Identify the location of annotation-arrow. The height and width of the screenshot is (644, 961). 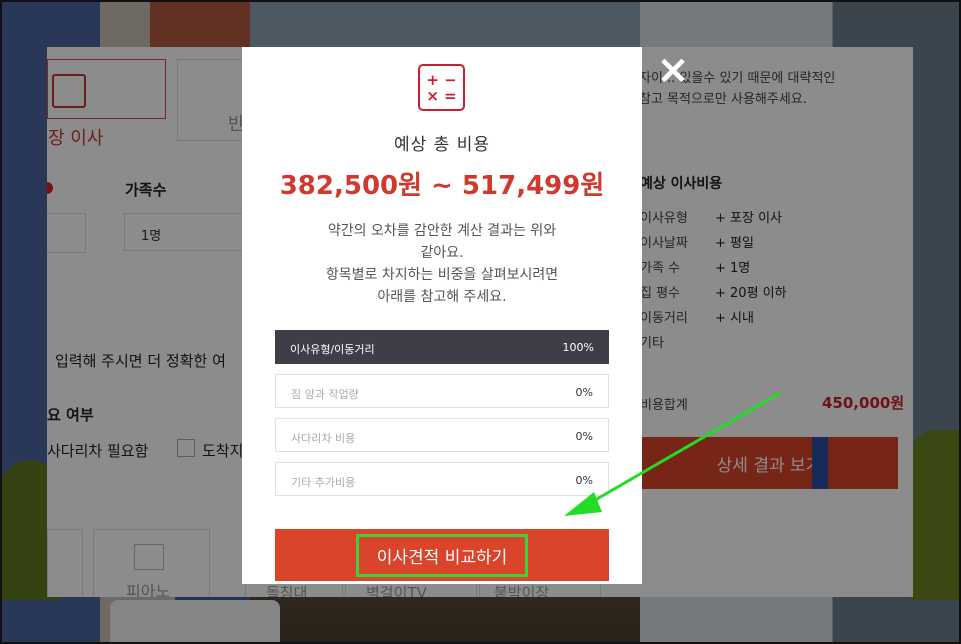
(672, 453).